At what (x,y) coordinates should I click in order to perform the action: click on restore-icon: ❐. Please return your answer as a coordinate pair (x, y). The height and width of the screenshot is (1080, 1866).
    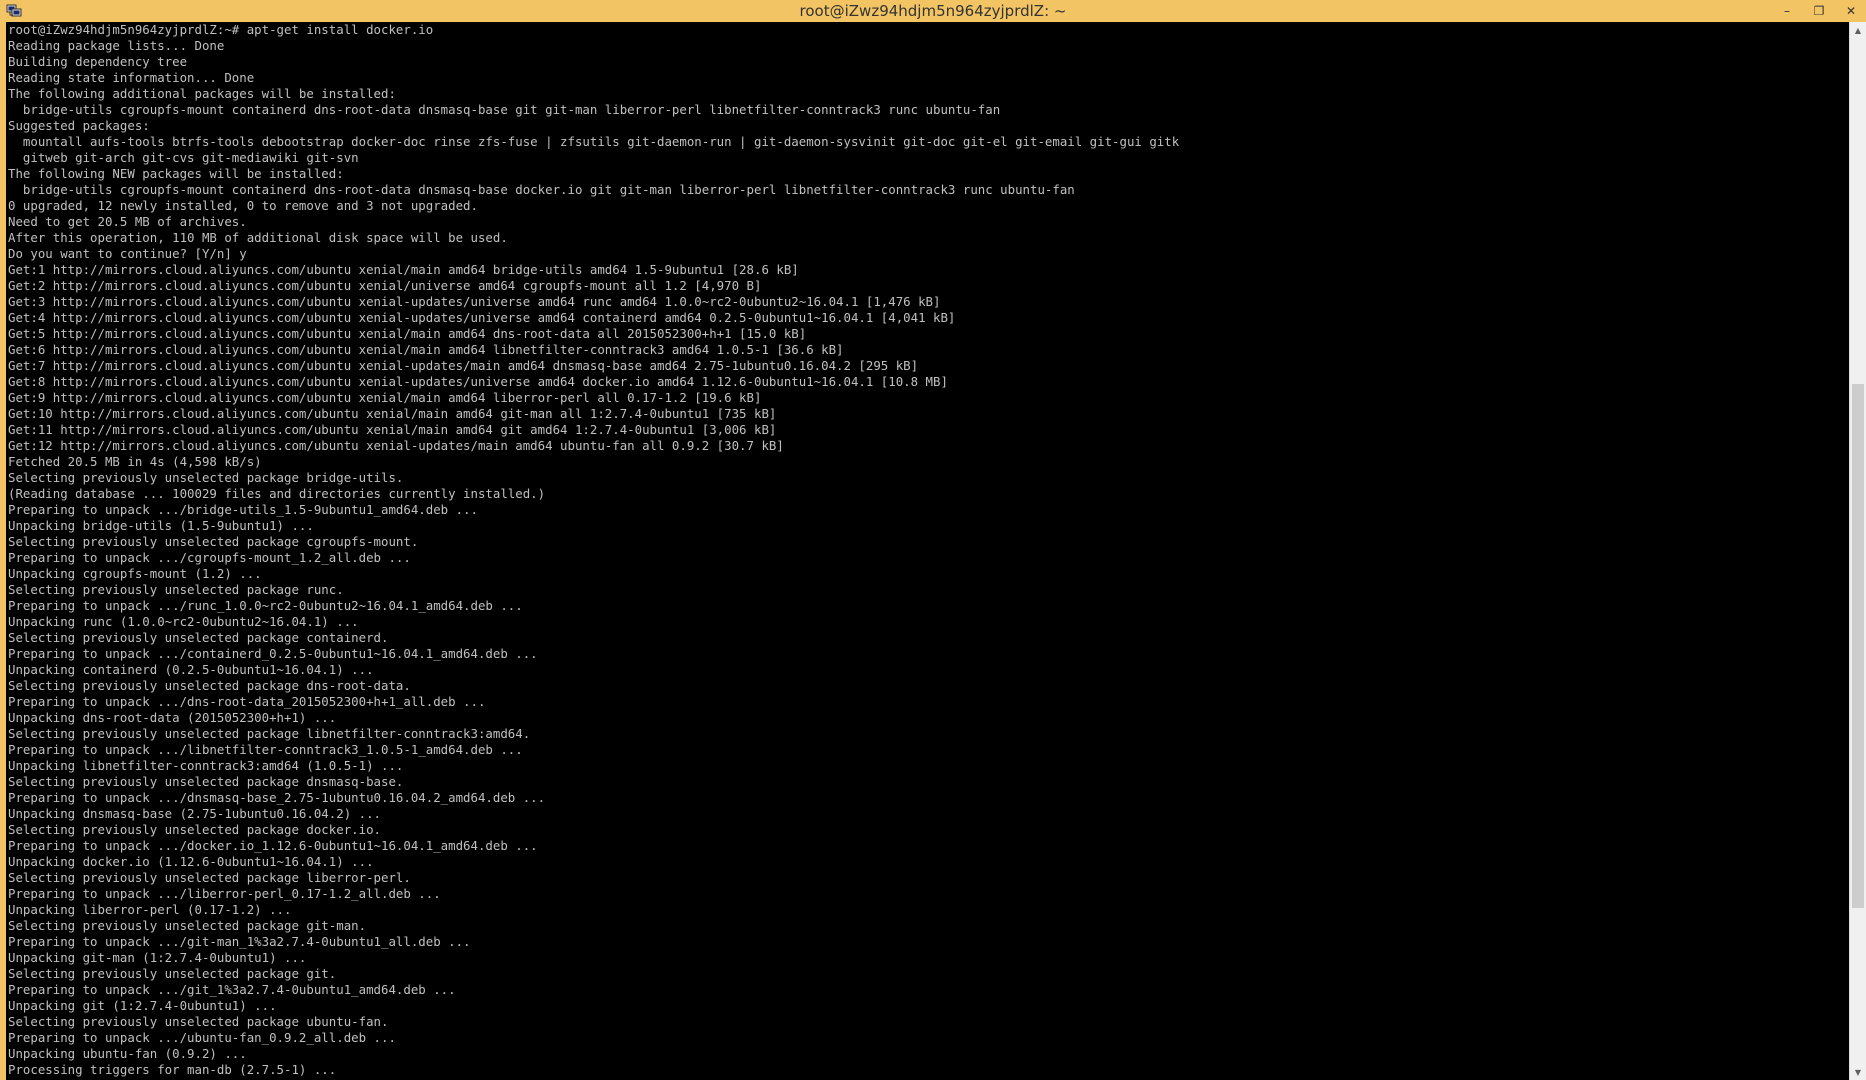
    Looking at the image, I should click on (1819, 11).